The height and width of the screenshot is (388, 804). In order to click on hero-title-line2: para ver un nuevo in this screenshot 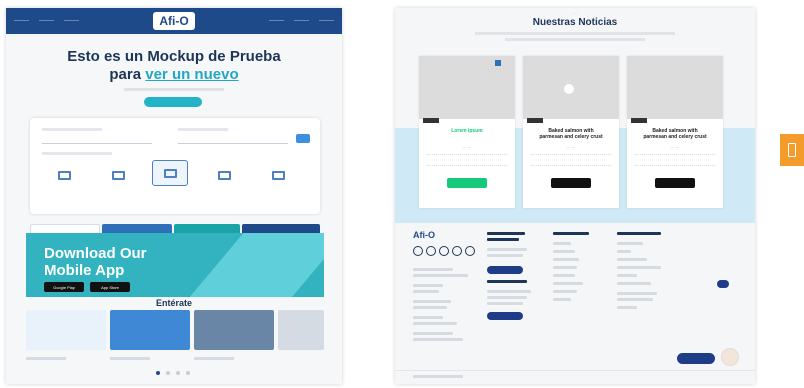, I will do `click(174, 74)`.